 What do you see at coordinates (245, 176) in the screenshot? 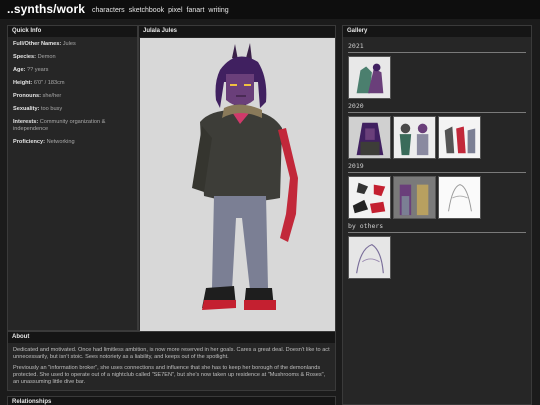
I see `character-figure-svg` at bounding box center [245, 176].